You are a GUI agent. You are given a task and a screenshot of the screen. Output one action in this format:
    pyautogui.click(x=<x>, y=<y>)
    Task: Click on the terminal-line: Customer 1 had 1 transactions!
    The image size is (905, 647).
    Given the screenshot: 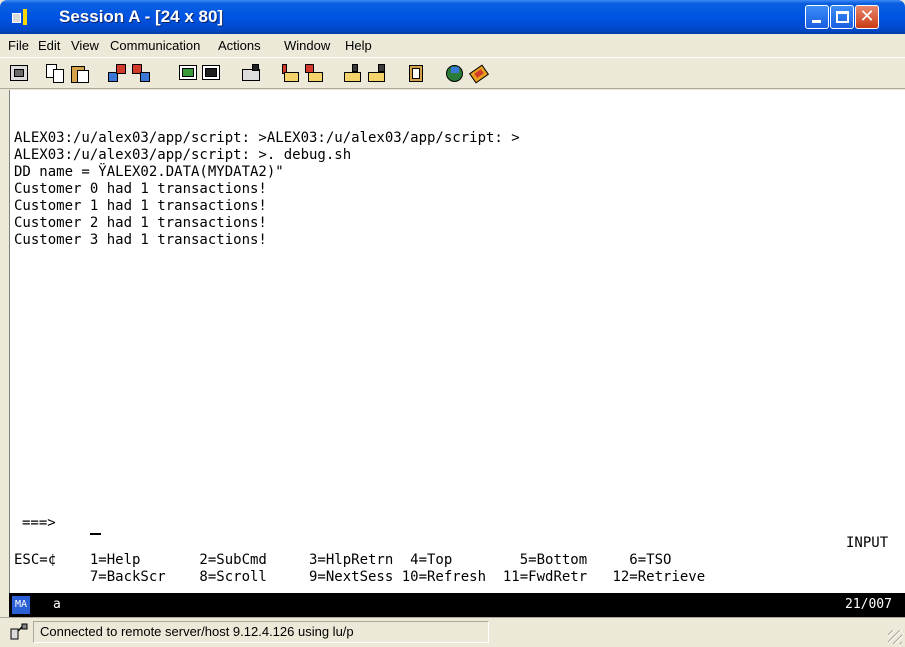 What is the action you would take?
    pyautogui.click(x=140, y=206)
    